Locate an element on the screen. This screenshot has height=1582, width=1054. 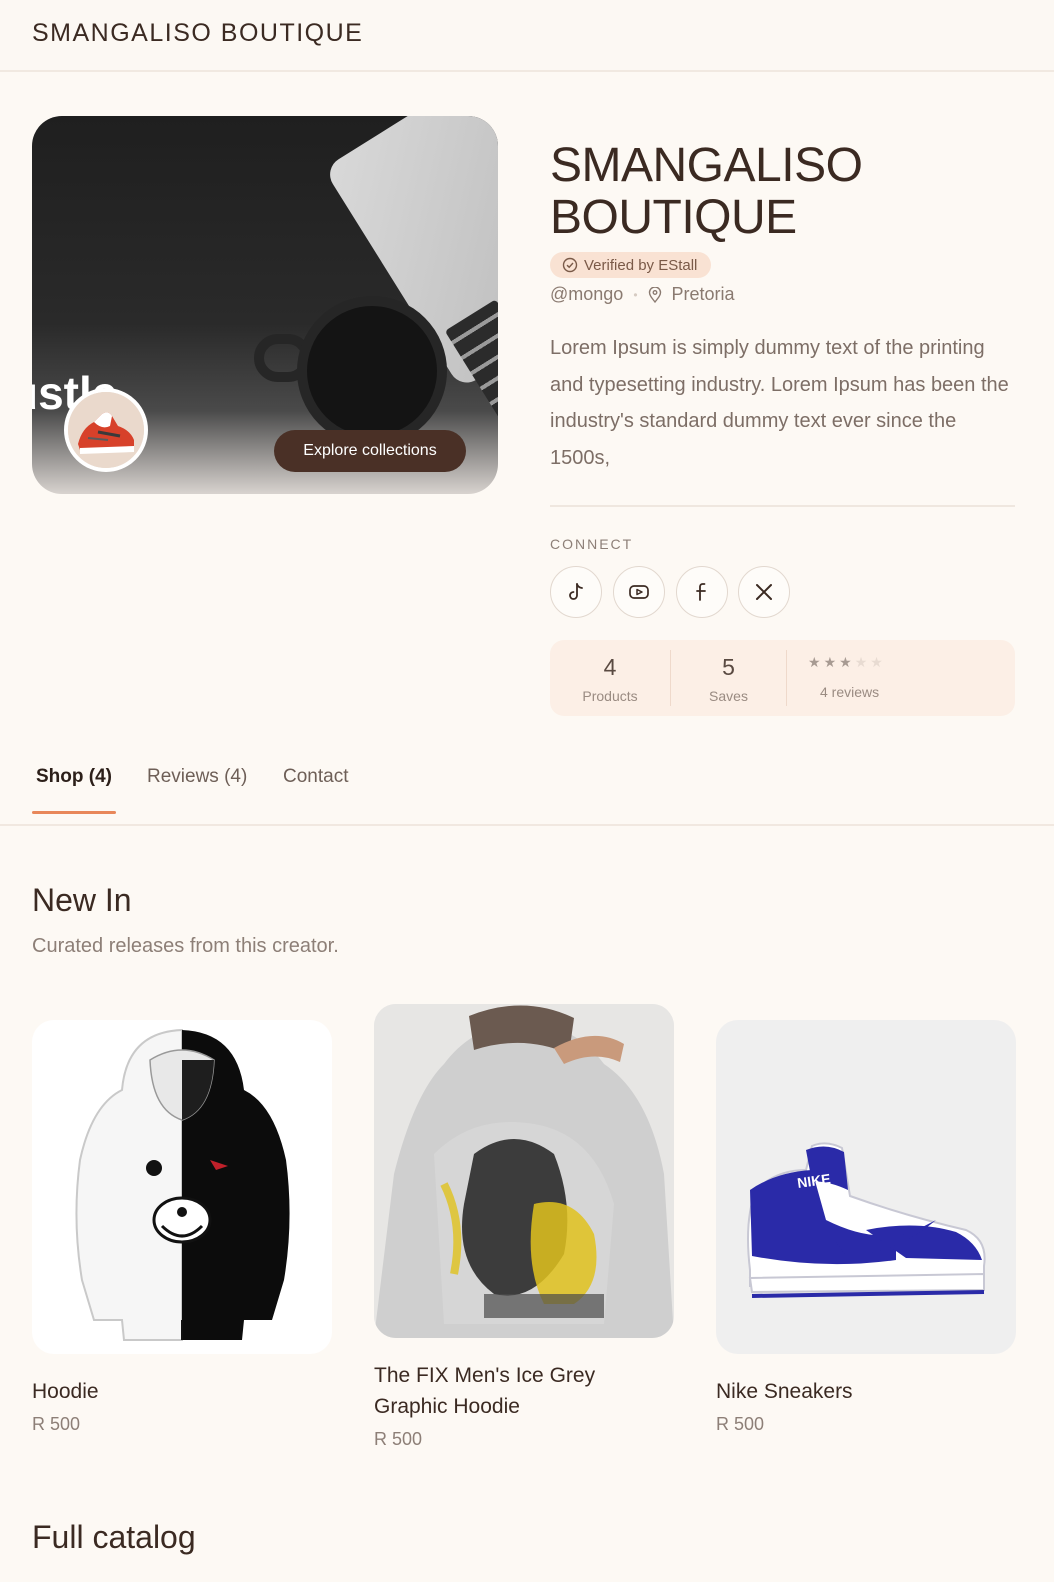
rating-stars: ★★★★★ is located at coordinates (847, 662).